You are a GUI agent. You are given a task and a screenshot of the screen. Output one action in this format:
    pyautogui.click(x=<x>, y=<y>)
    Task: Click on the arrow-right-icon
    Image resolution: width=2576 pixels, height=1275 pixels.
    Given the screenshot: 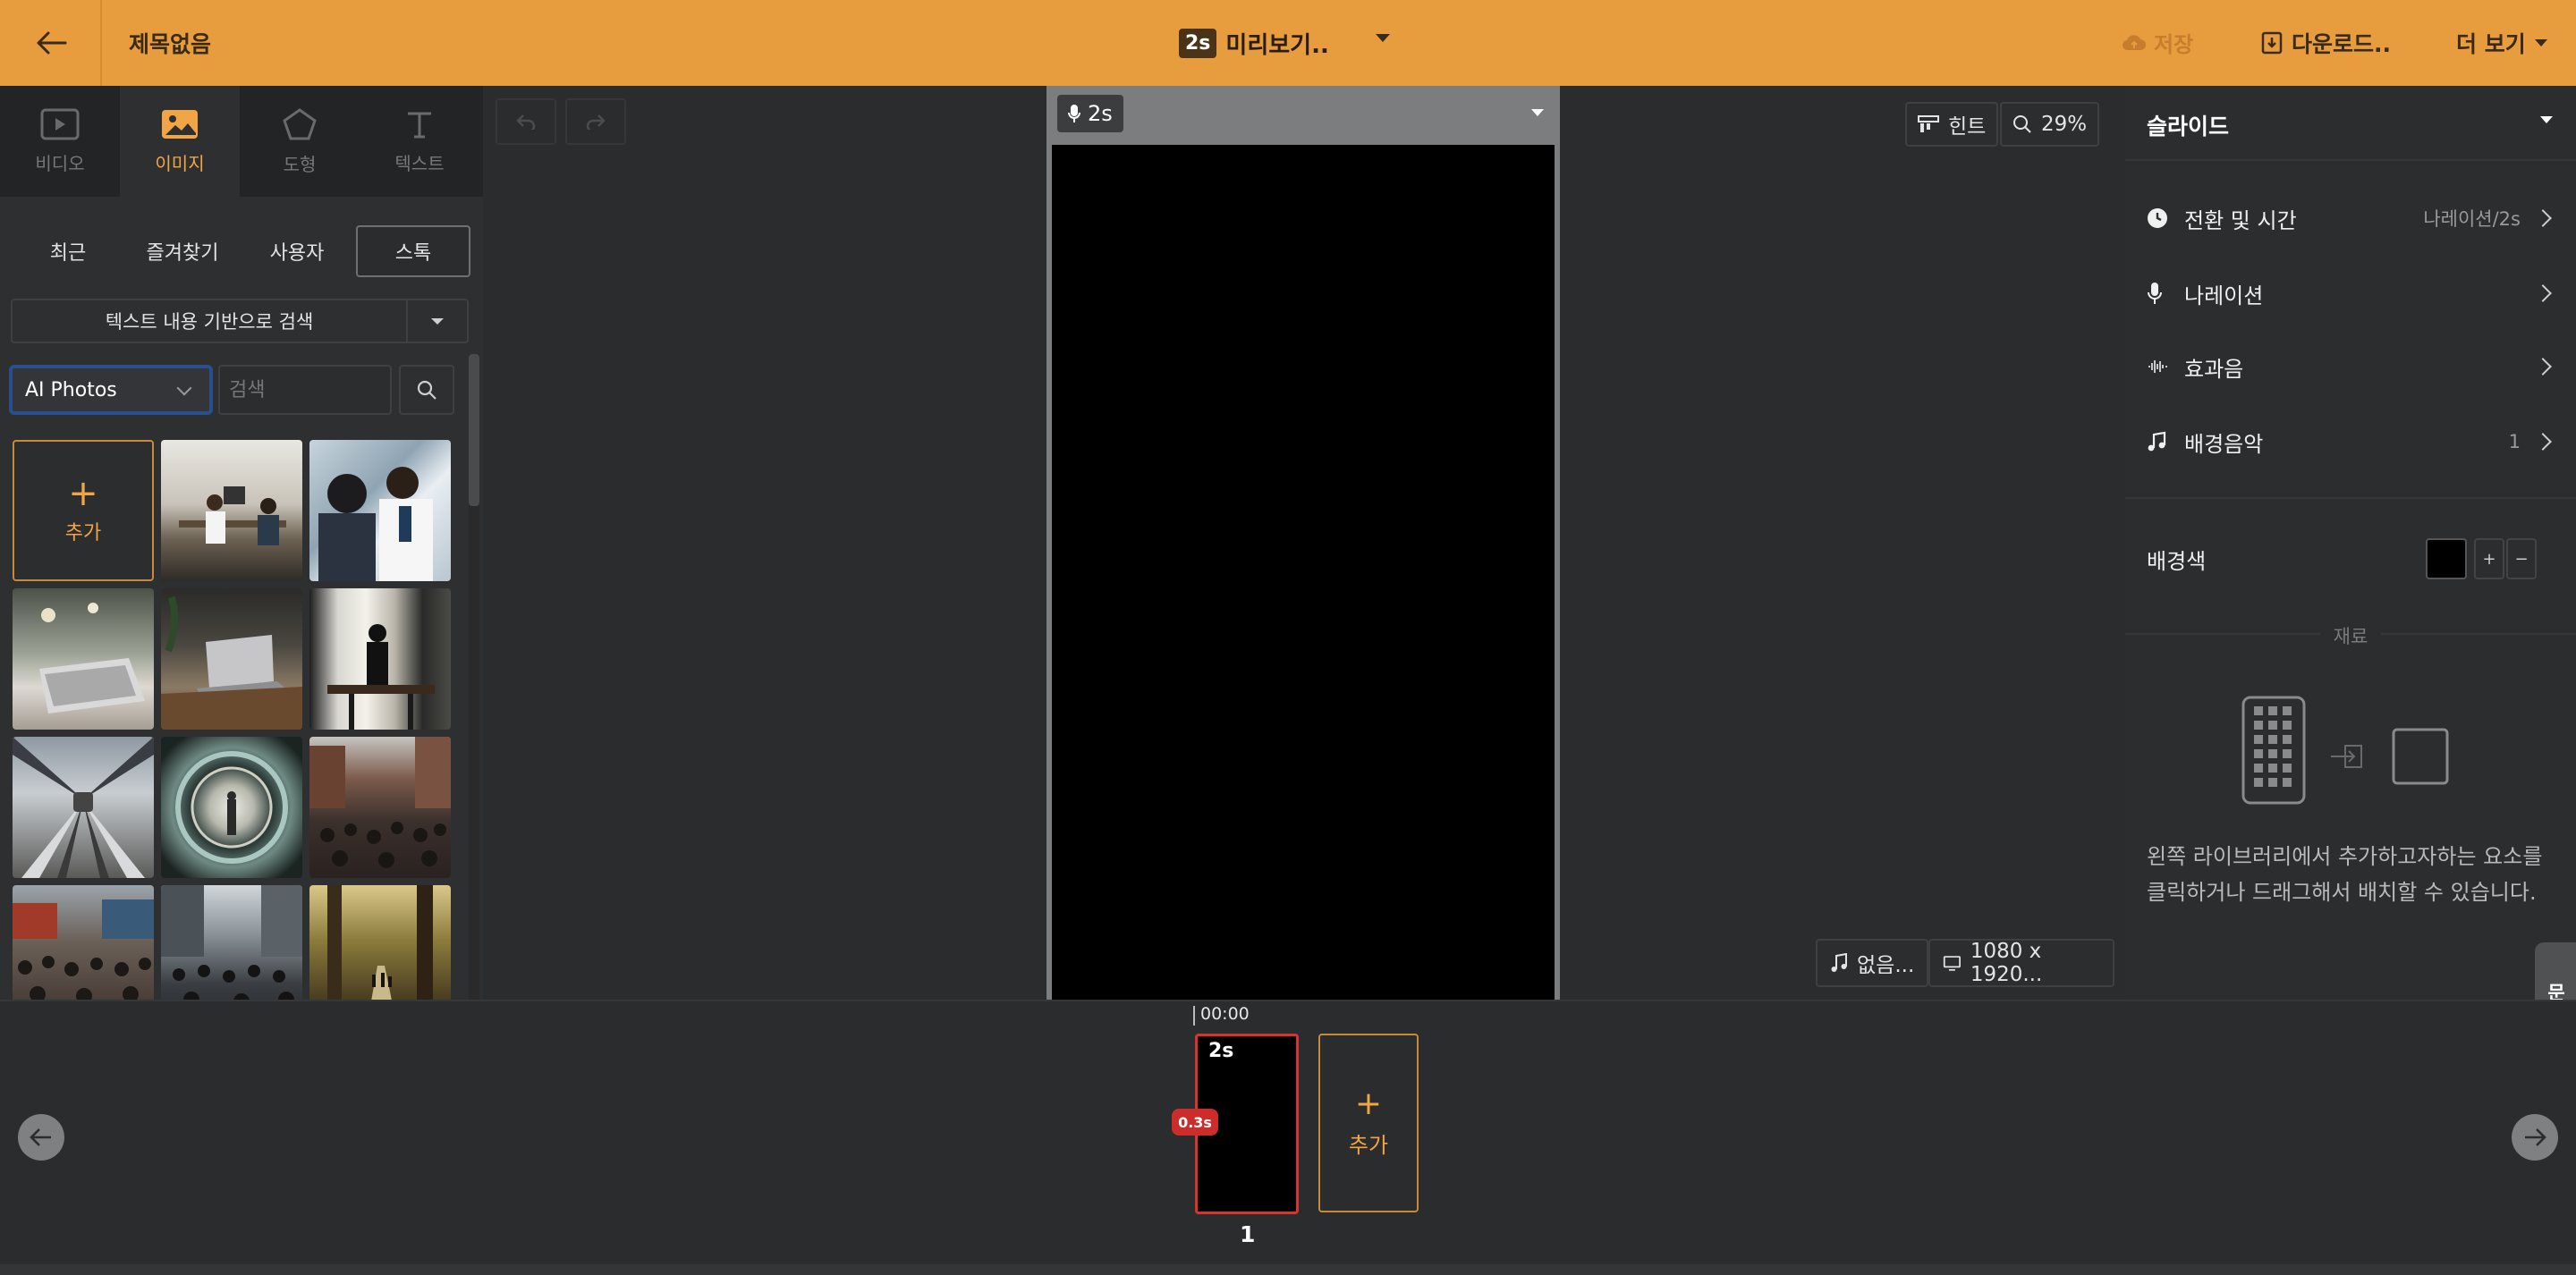 What is the action you would take?
    pyautogui.click(x=2535, y=1137)
    